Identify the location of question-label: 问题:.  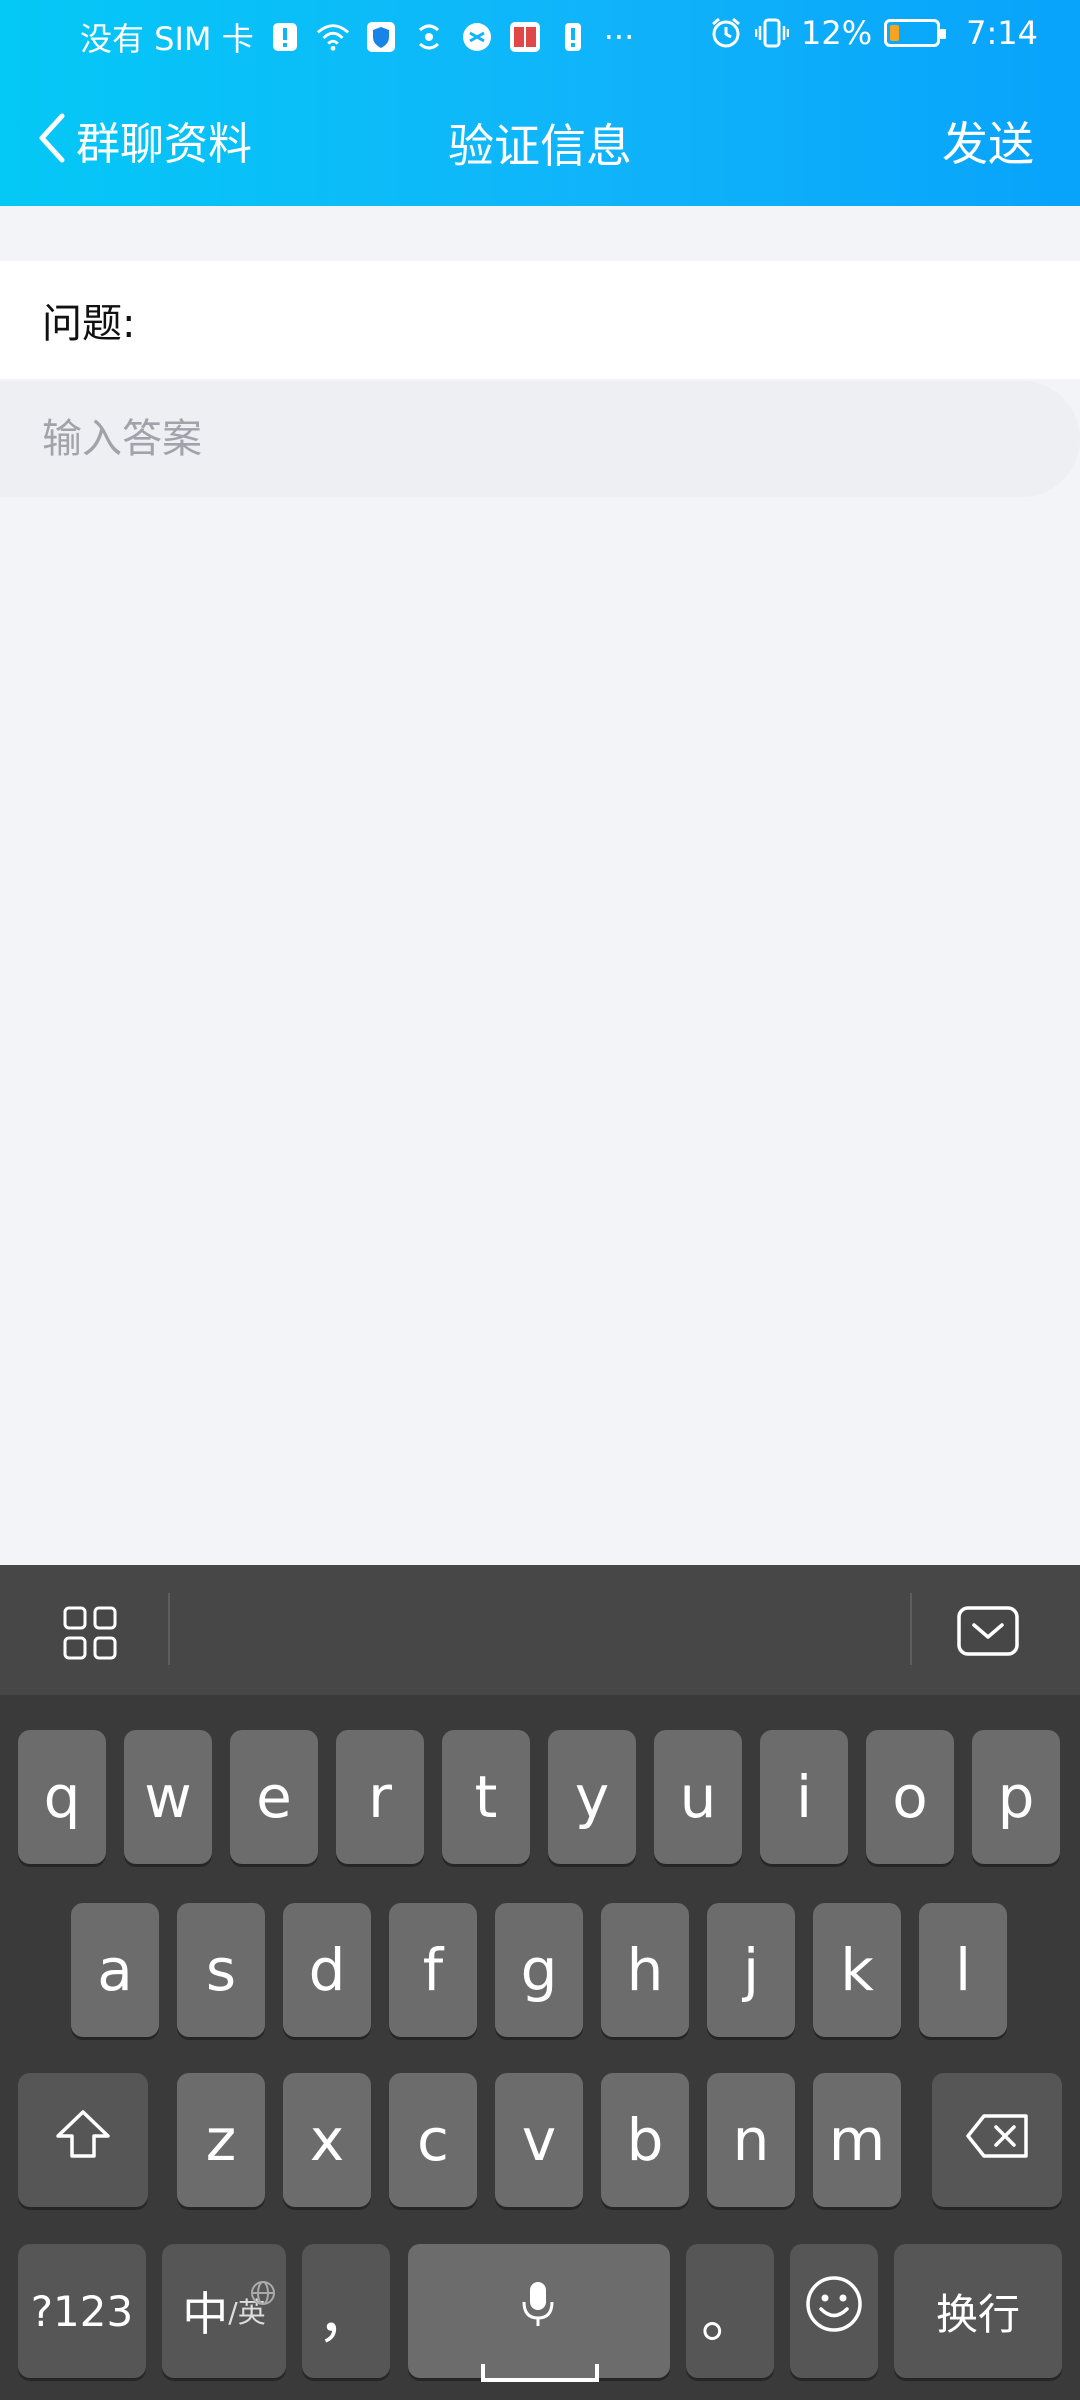
(89, 324).